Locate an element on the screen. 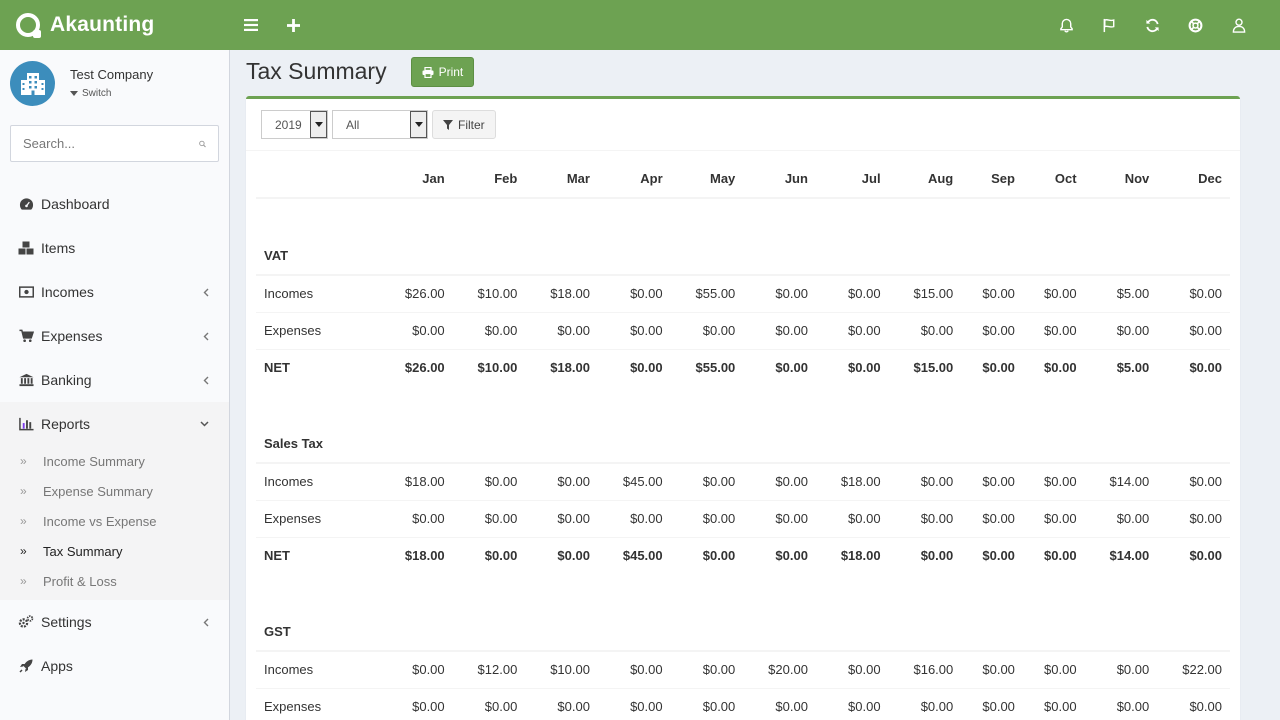 The image size is (1280, 720). sidebar-item-income-vs-expense: » Income vs Expense is located at coordinates (114, 521).